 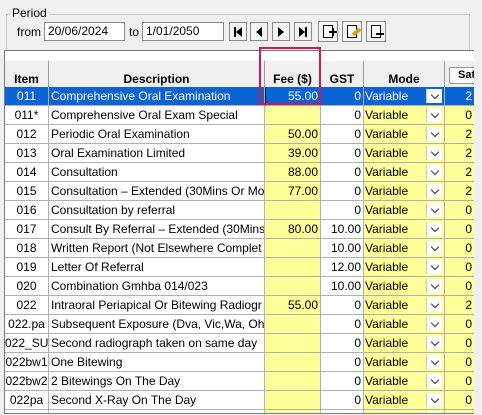 I want to click on item-cell: 016, so click(x=27, y=210).